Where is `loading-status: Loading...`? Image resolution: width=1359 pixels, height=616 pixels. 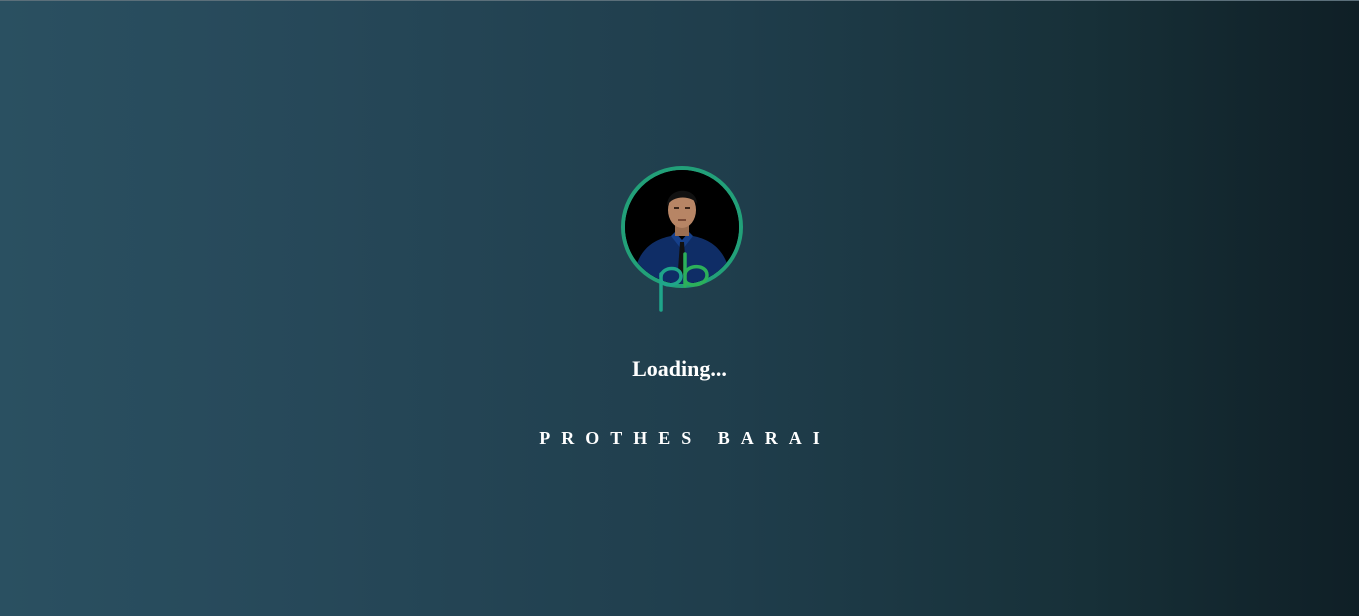
loading-status: Loading... is located at coordinates (679, 368).